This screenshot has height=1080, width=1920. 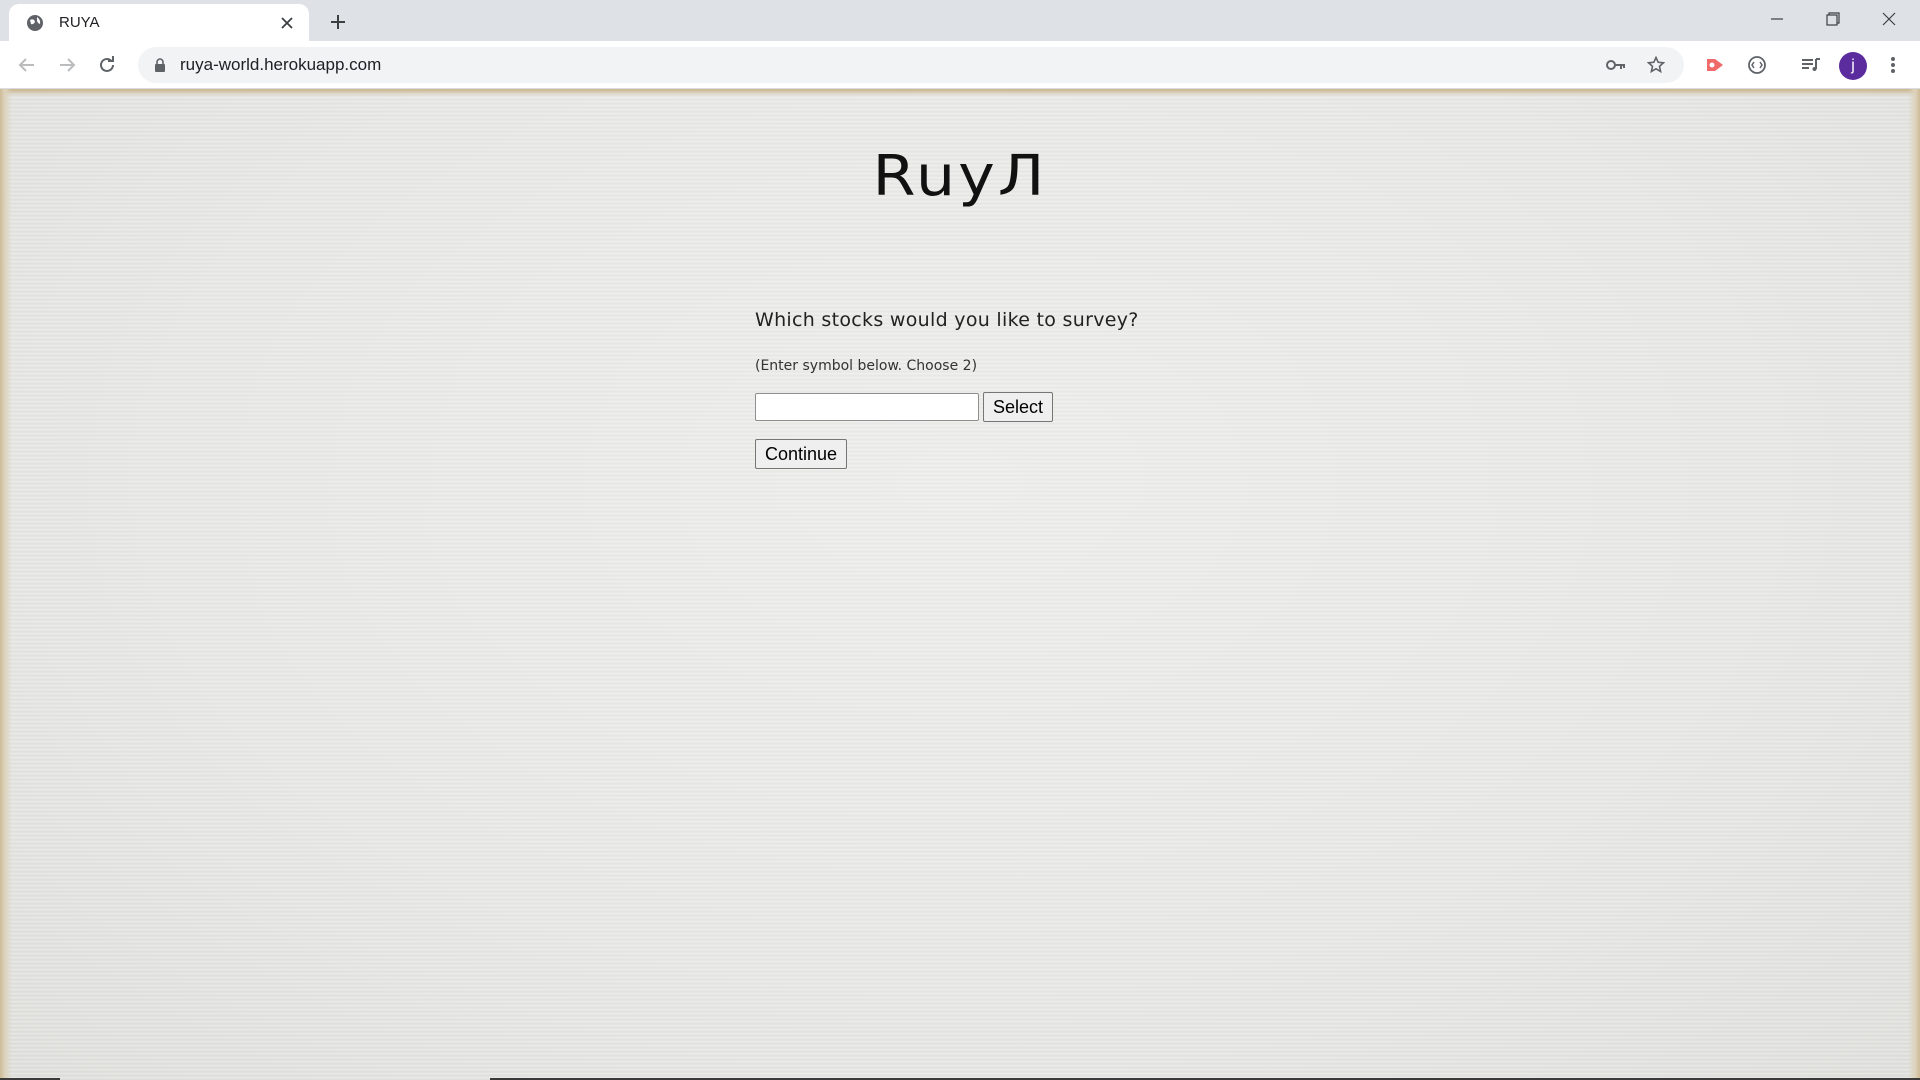 I want to click on cast-extension-icon, so click(x=1715, y=65).